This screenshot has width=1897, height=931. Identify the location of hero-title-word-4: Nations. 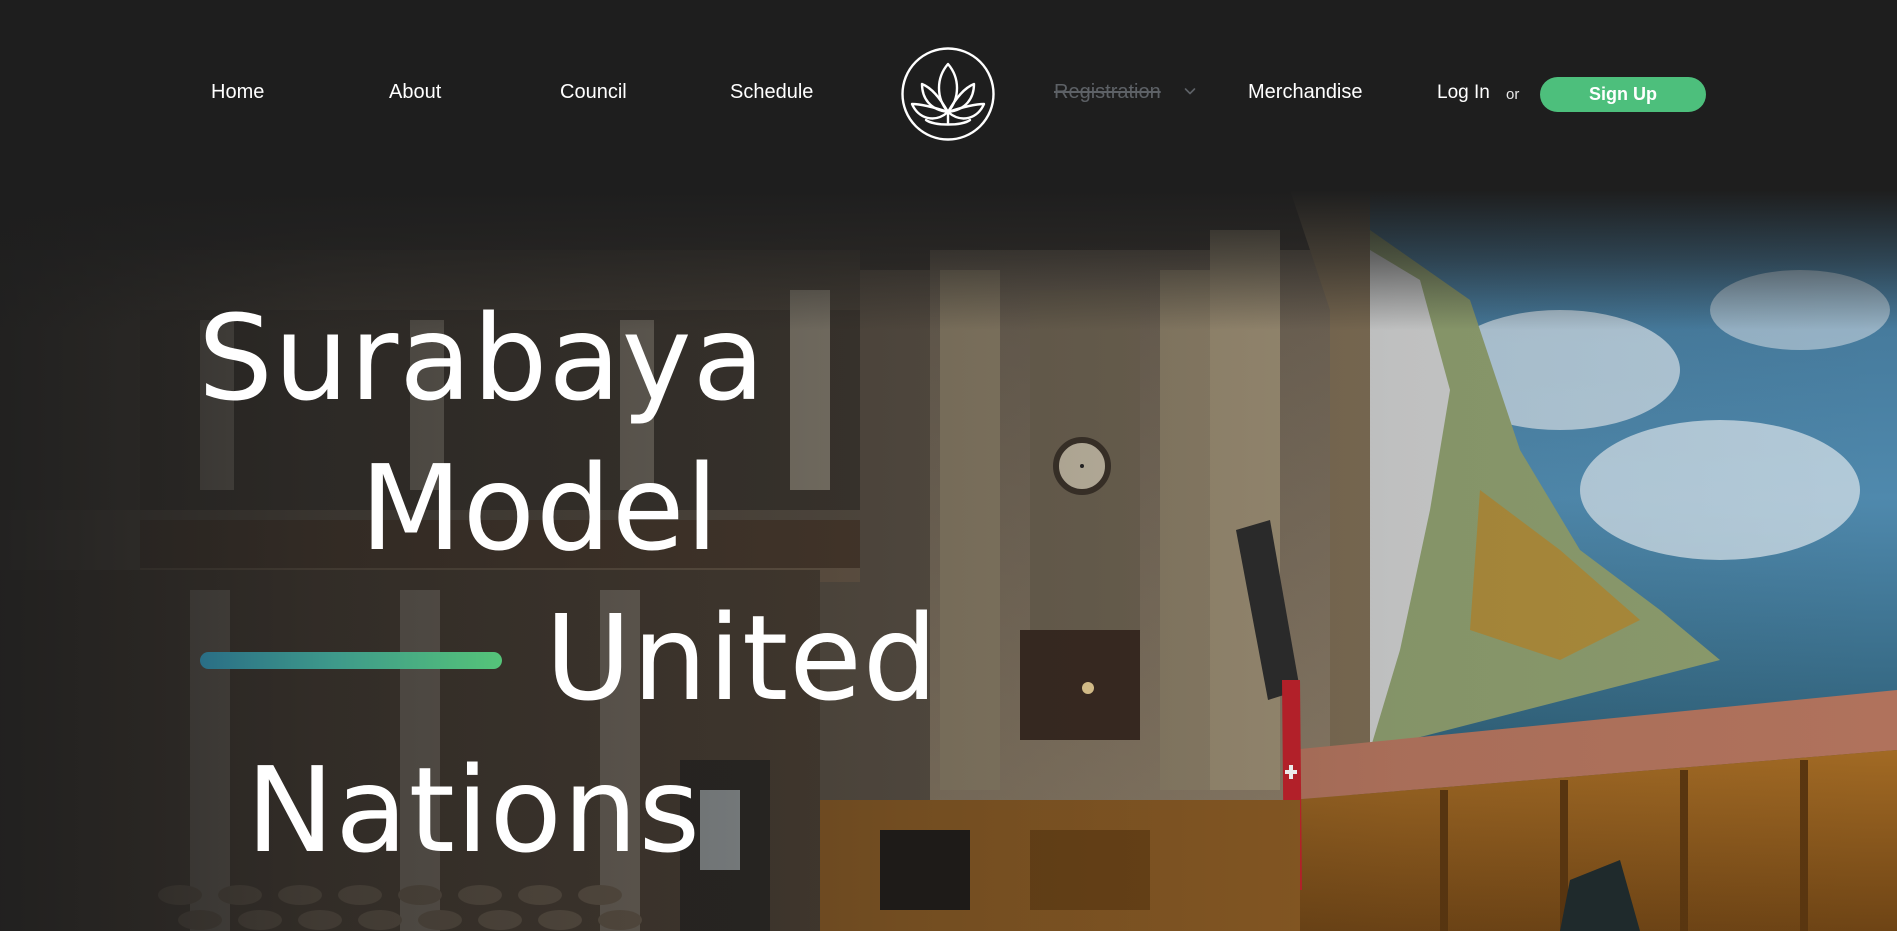
(474, 810).